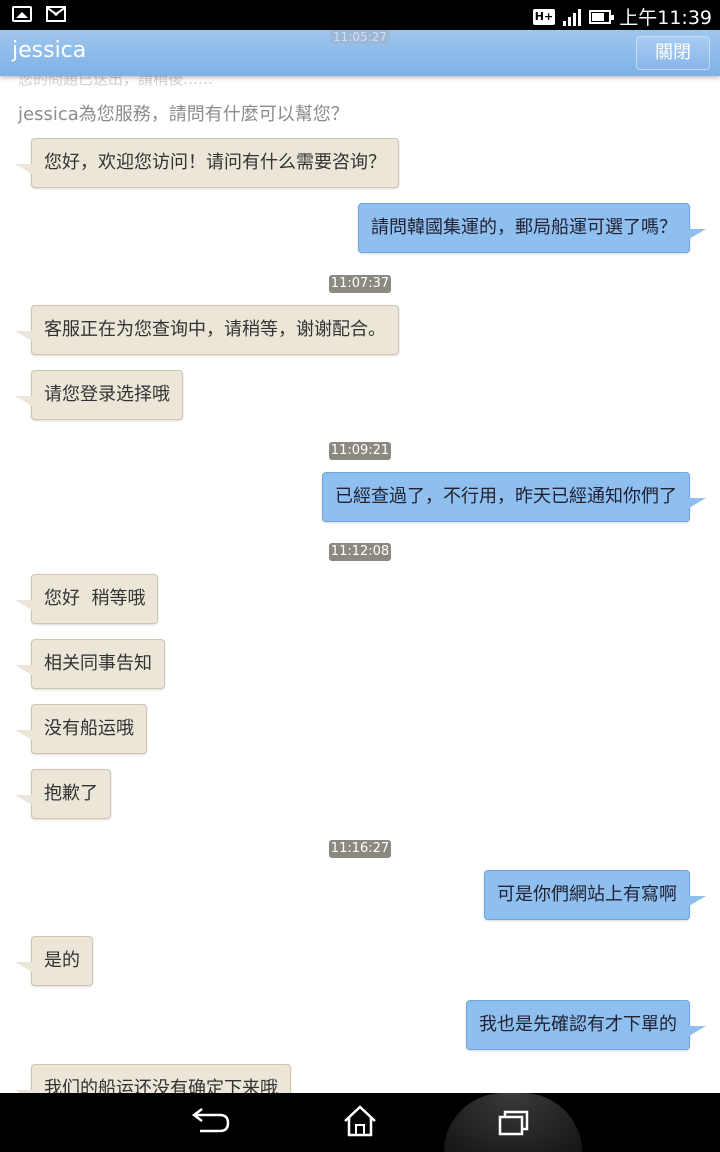  I want to click on timestamp: 11:07:37, so click(360, 284).